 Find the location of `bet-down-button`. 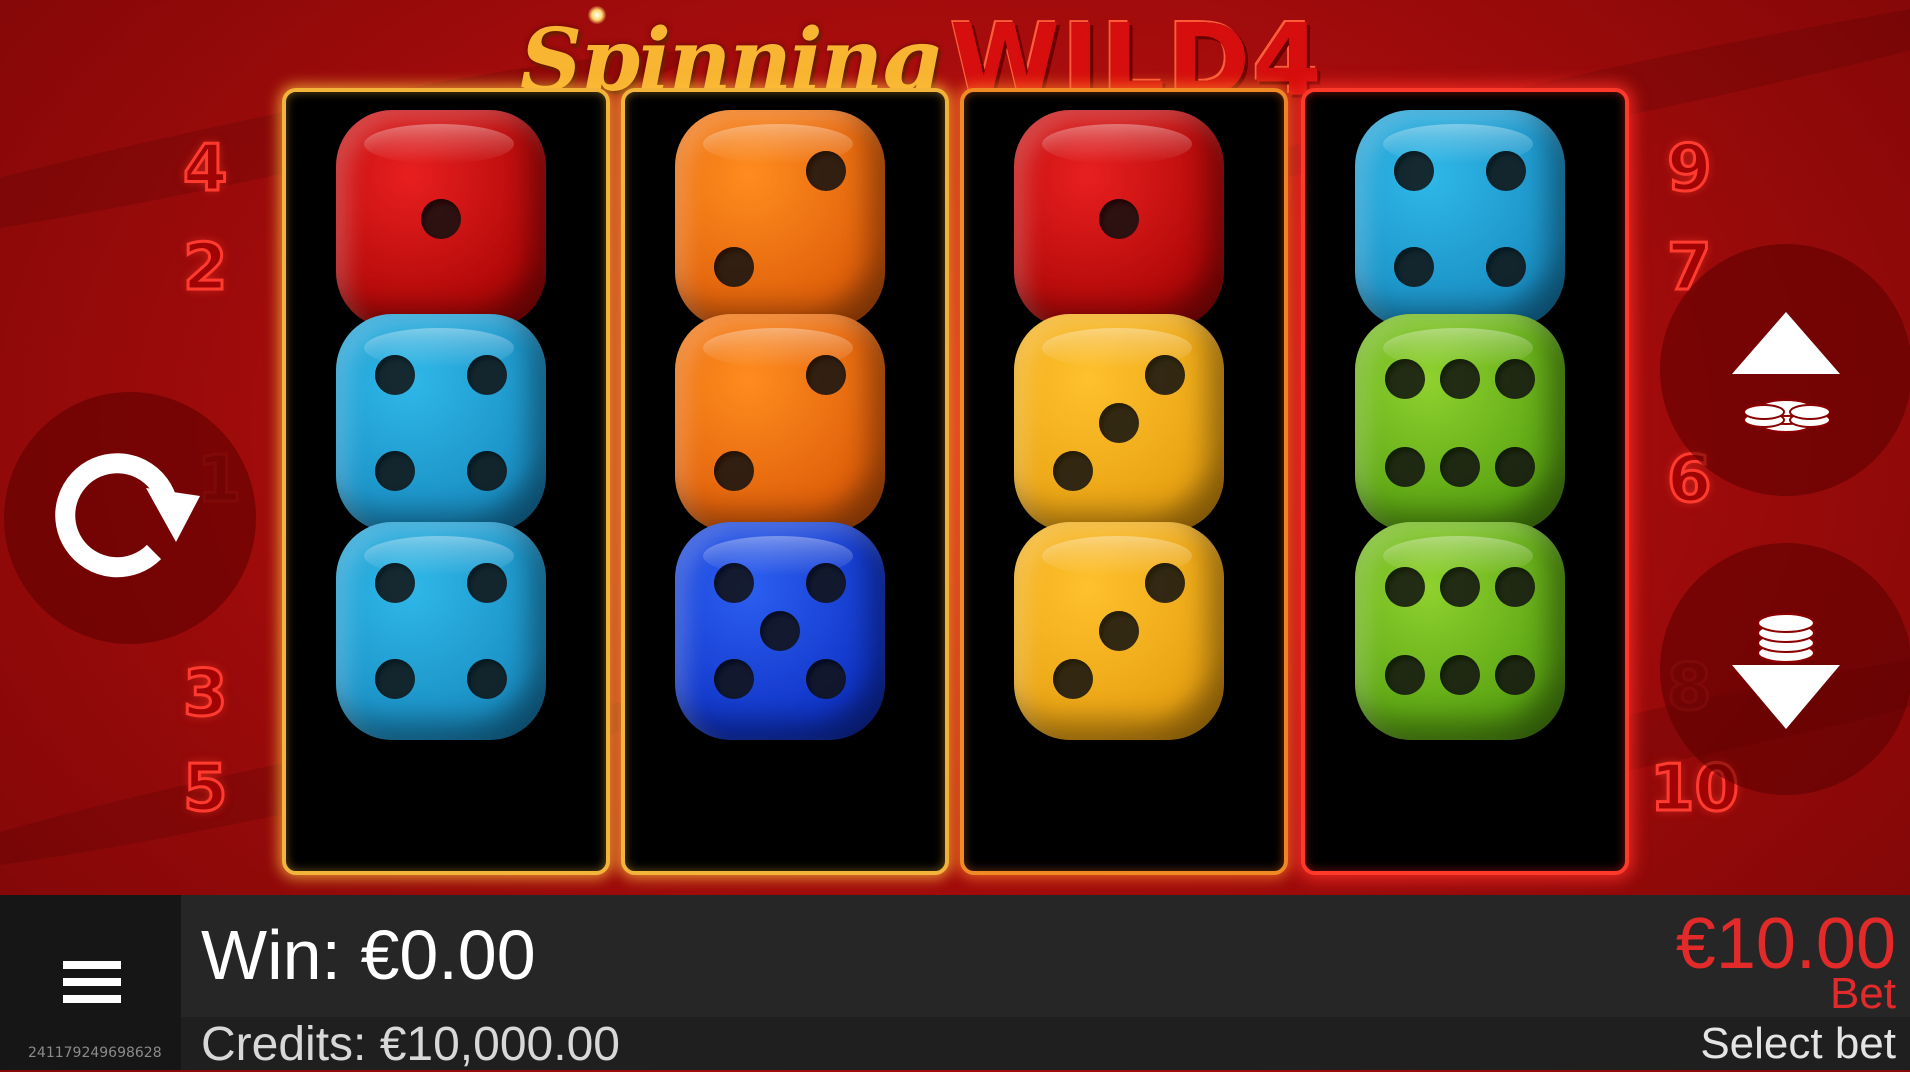

bet-down-button is located at coordinates (1785, 669).